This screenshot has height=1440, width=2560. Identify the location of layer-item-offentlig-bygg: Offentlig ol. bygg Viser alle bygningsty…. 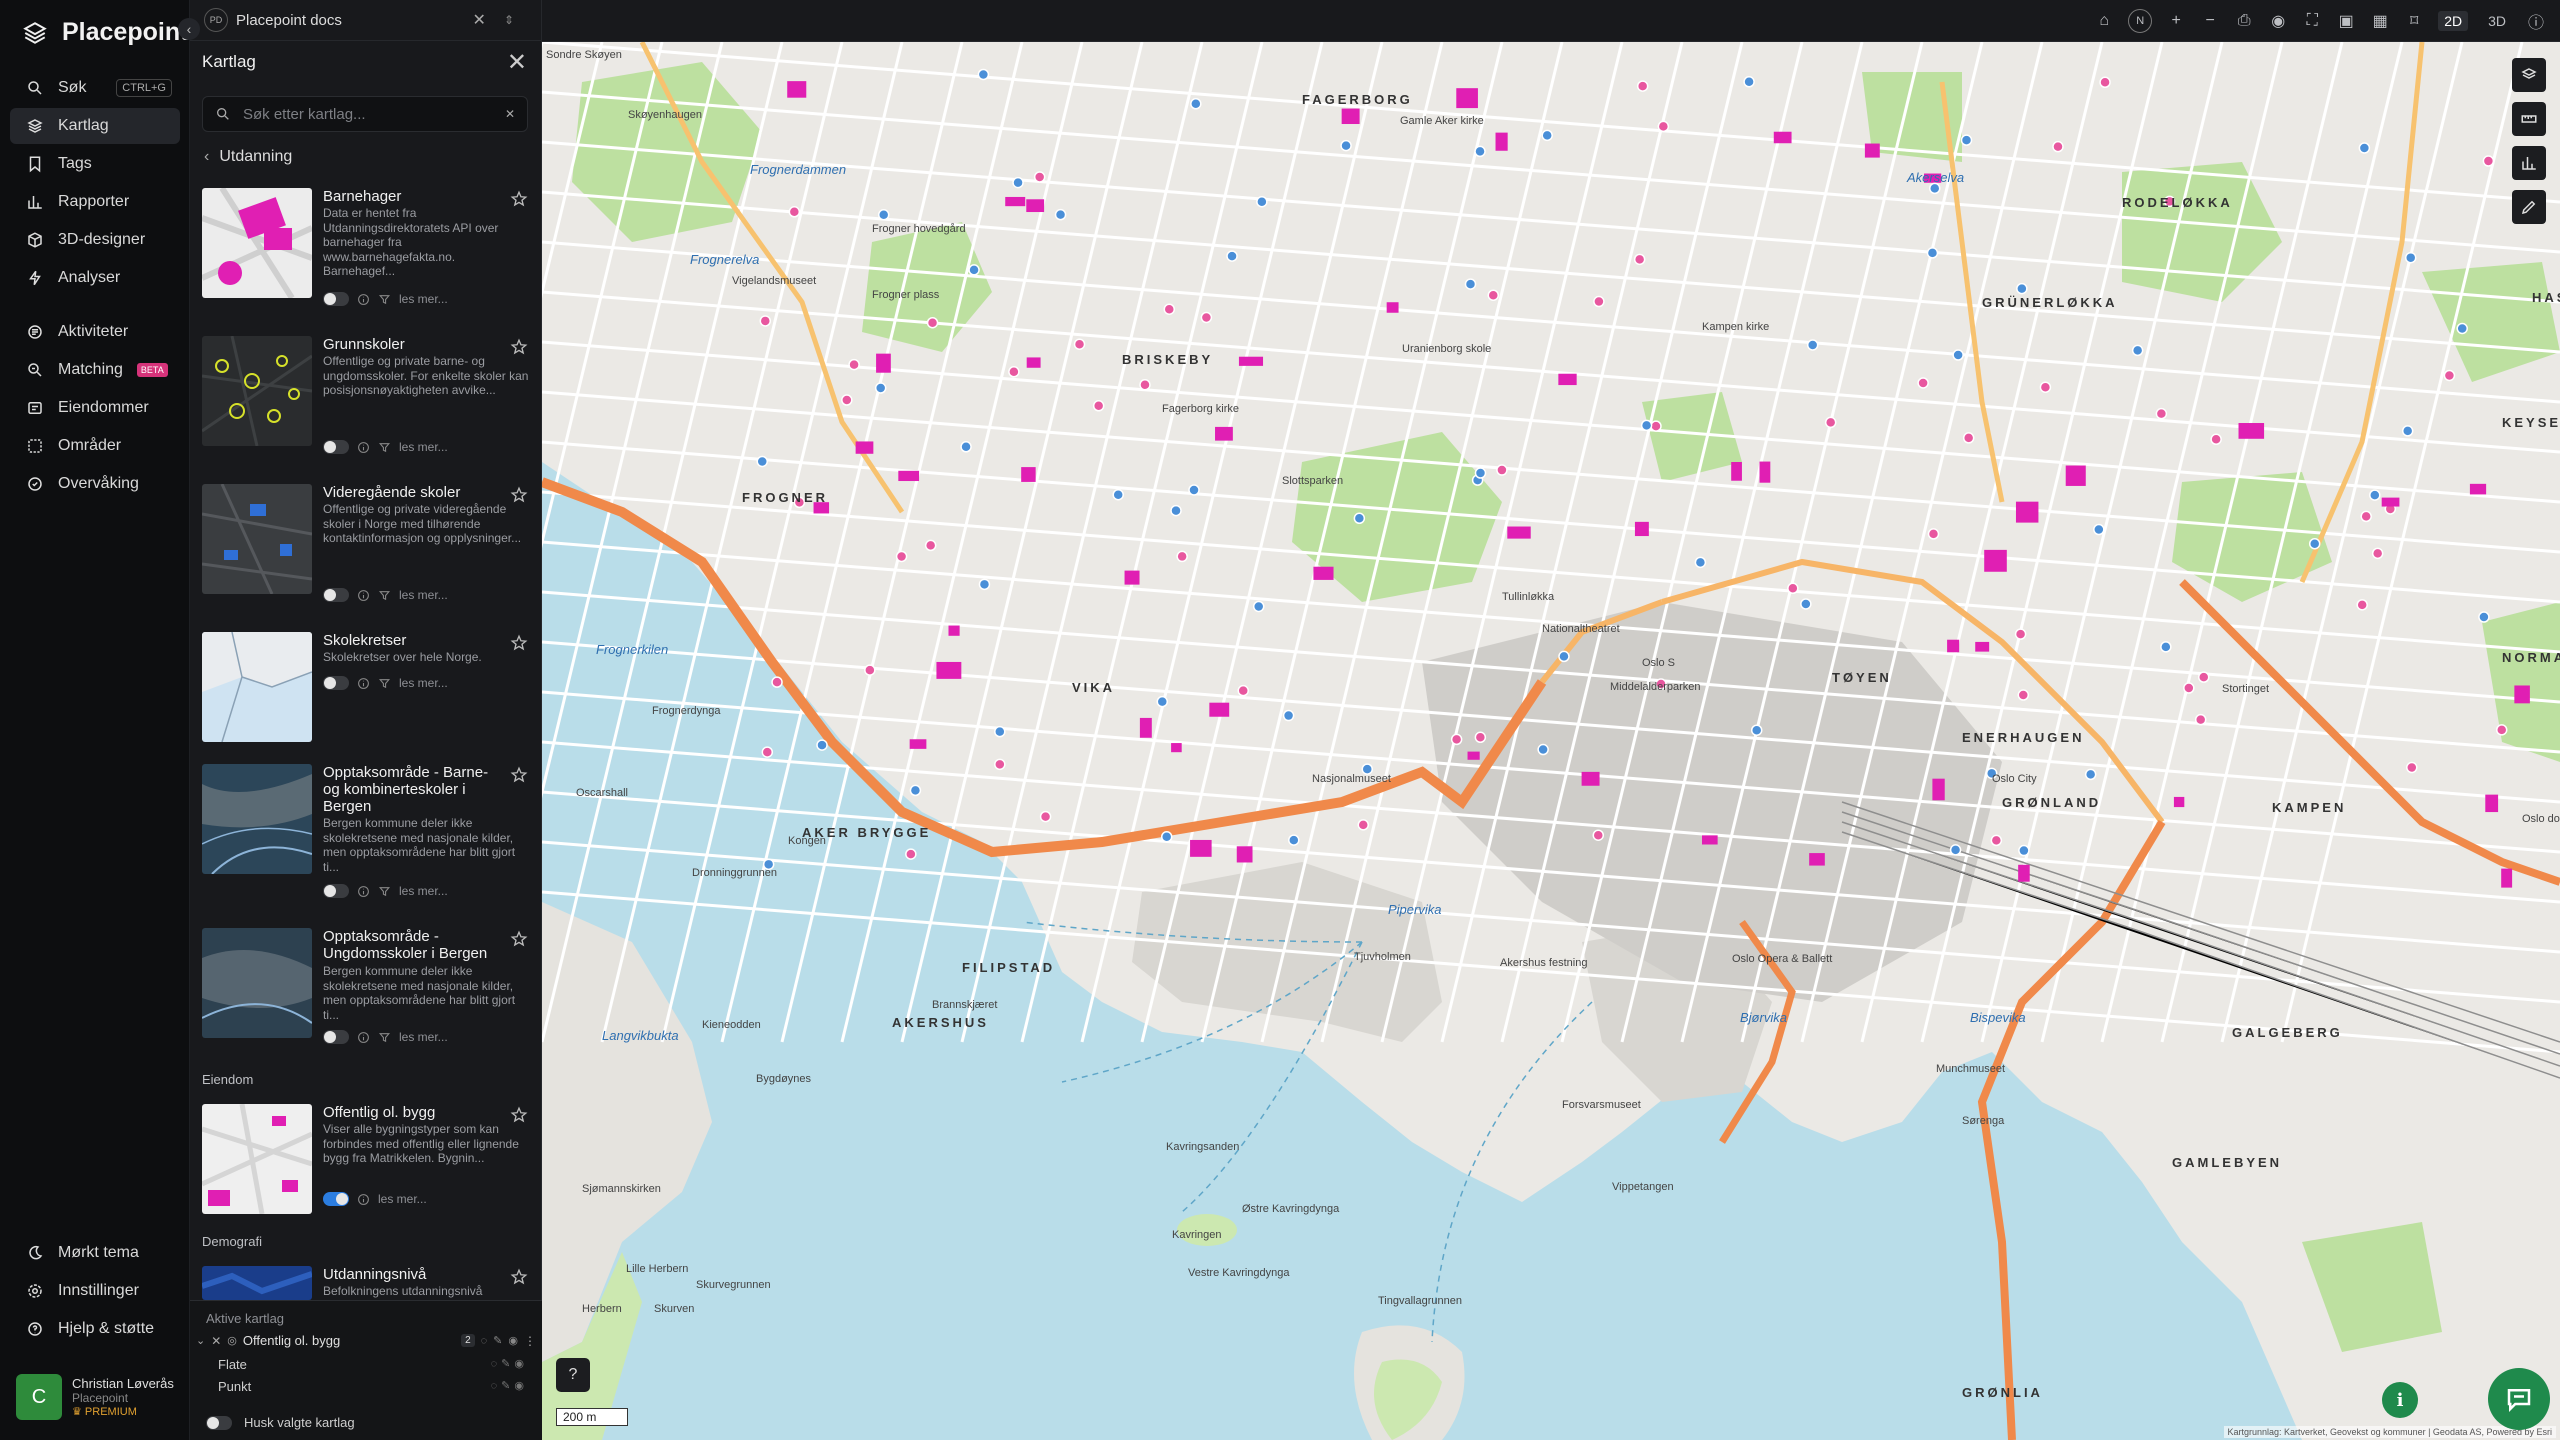
(367, 1164).